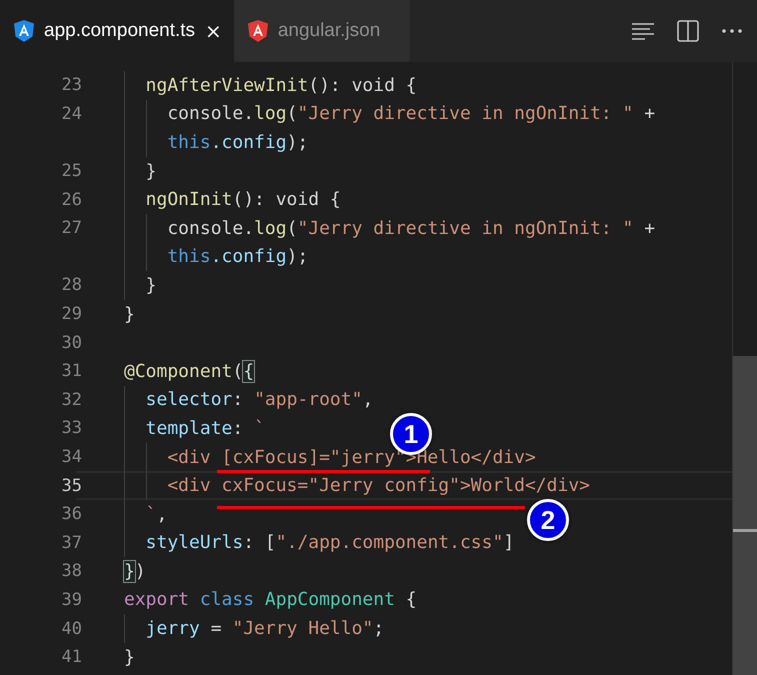 The height and width of the screenshot is (675, 757). What do you see at coordinates (72, 486) in the screenshot?
I see `line-number: 35` at bounding box center [72, 486].